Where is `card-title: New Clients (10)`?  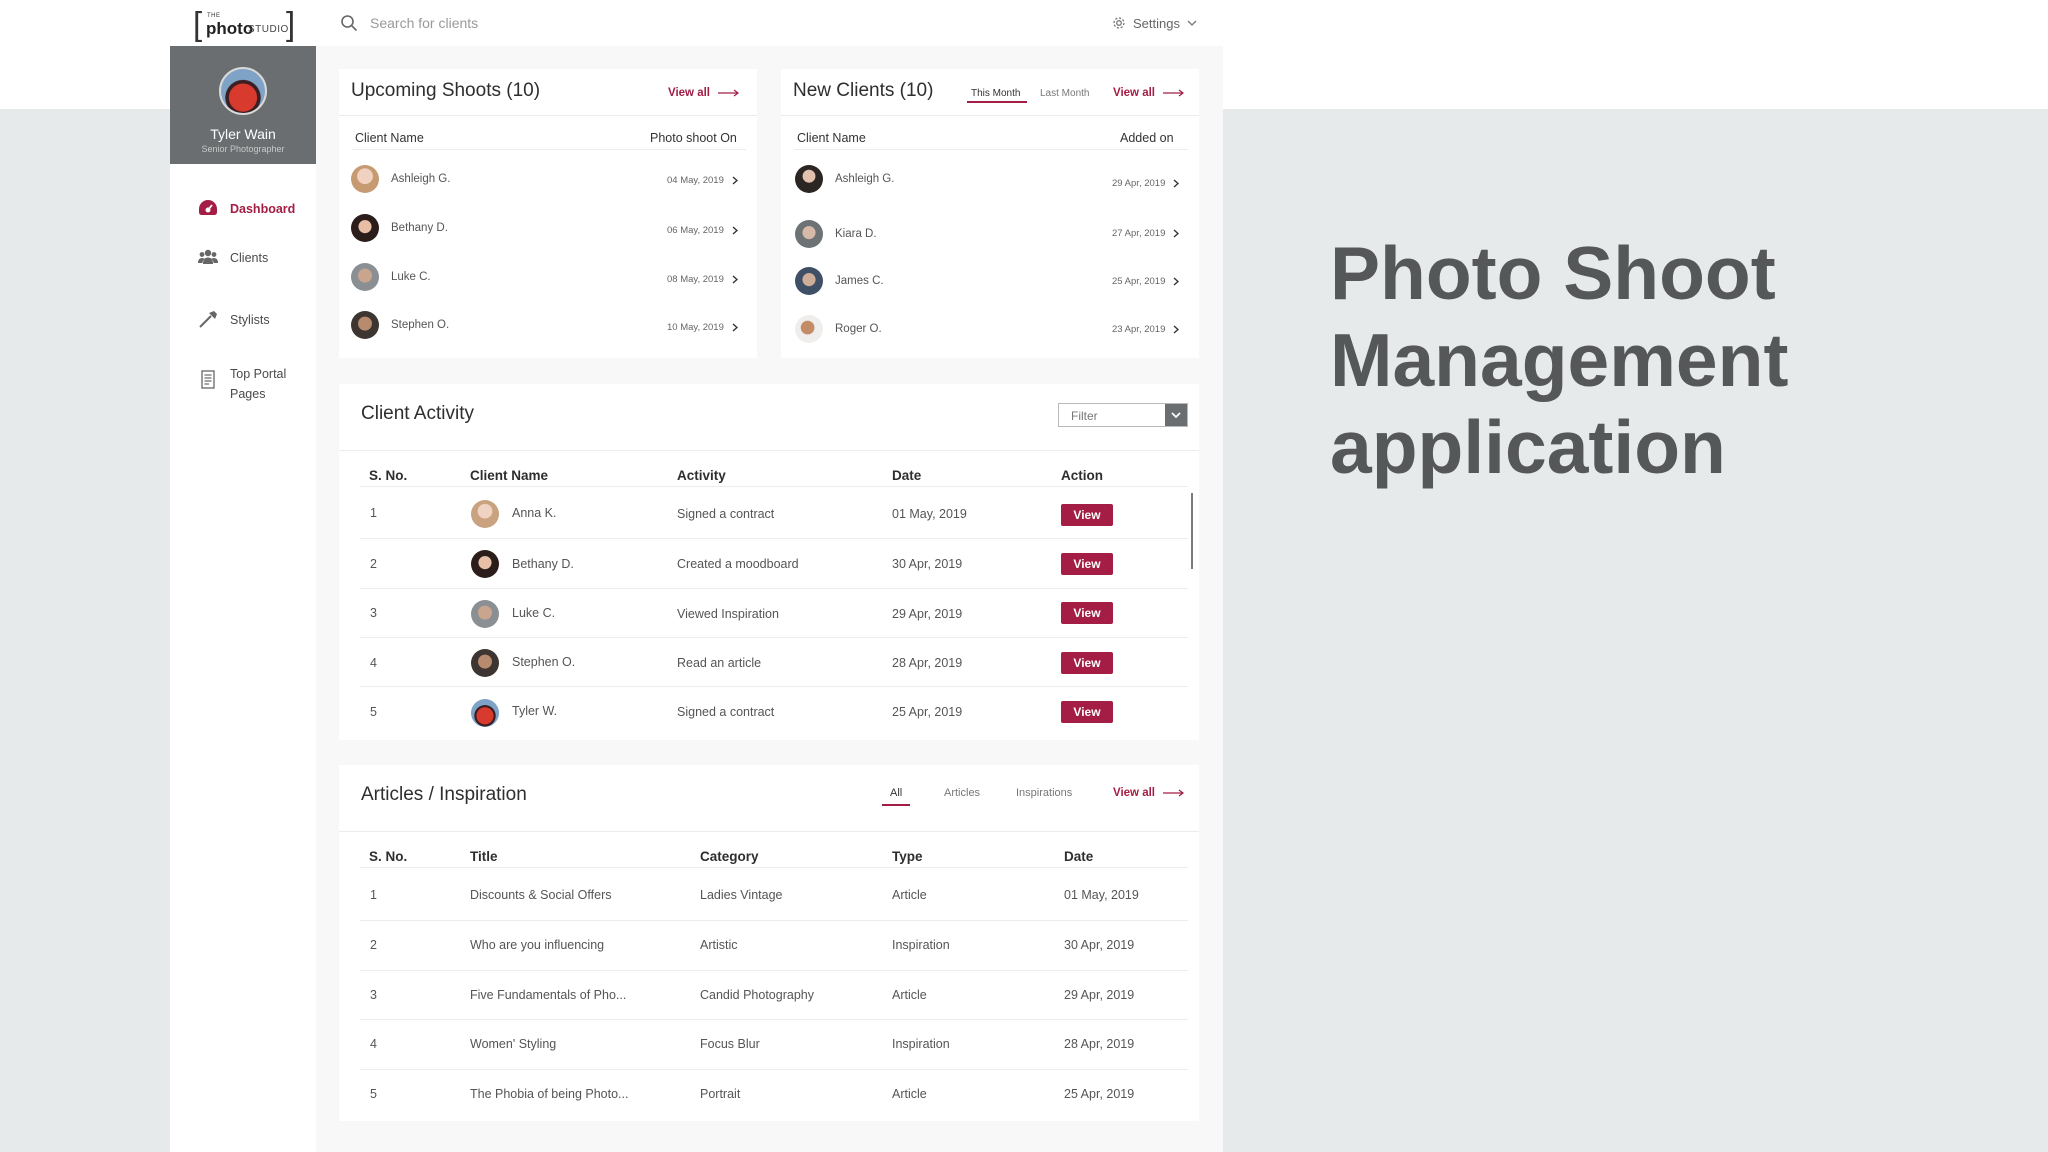 card-title: New Clients (10) is located at coordinates (863, 90).